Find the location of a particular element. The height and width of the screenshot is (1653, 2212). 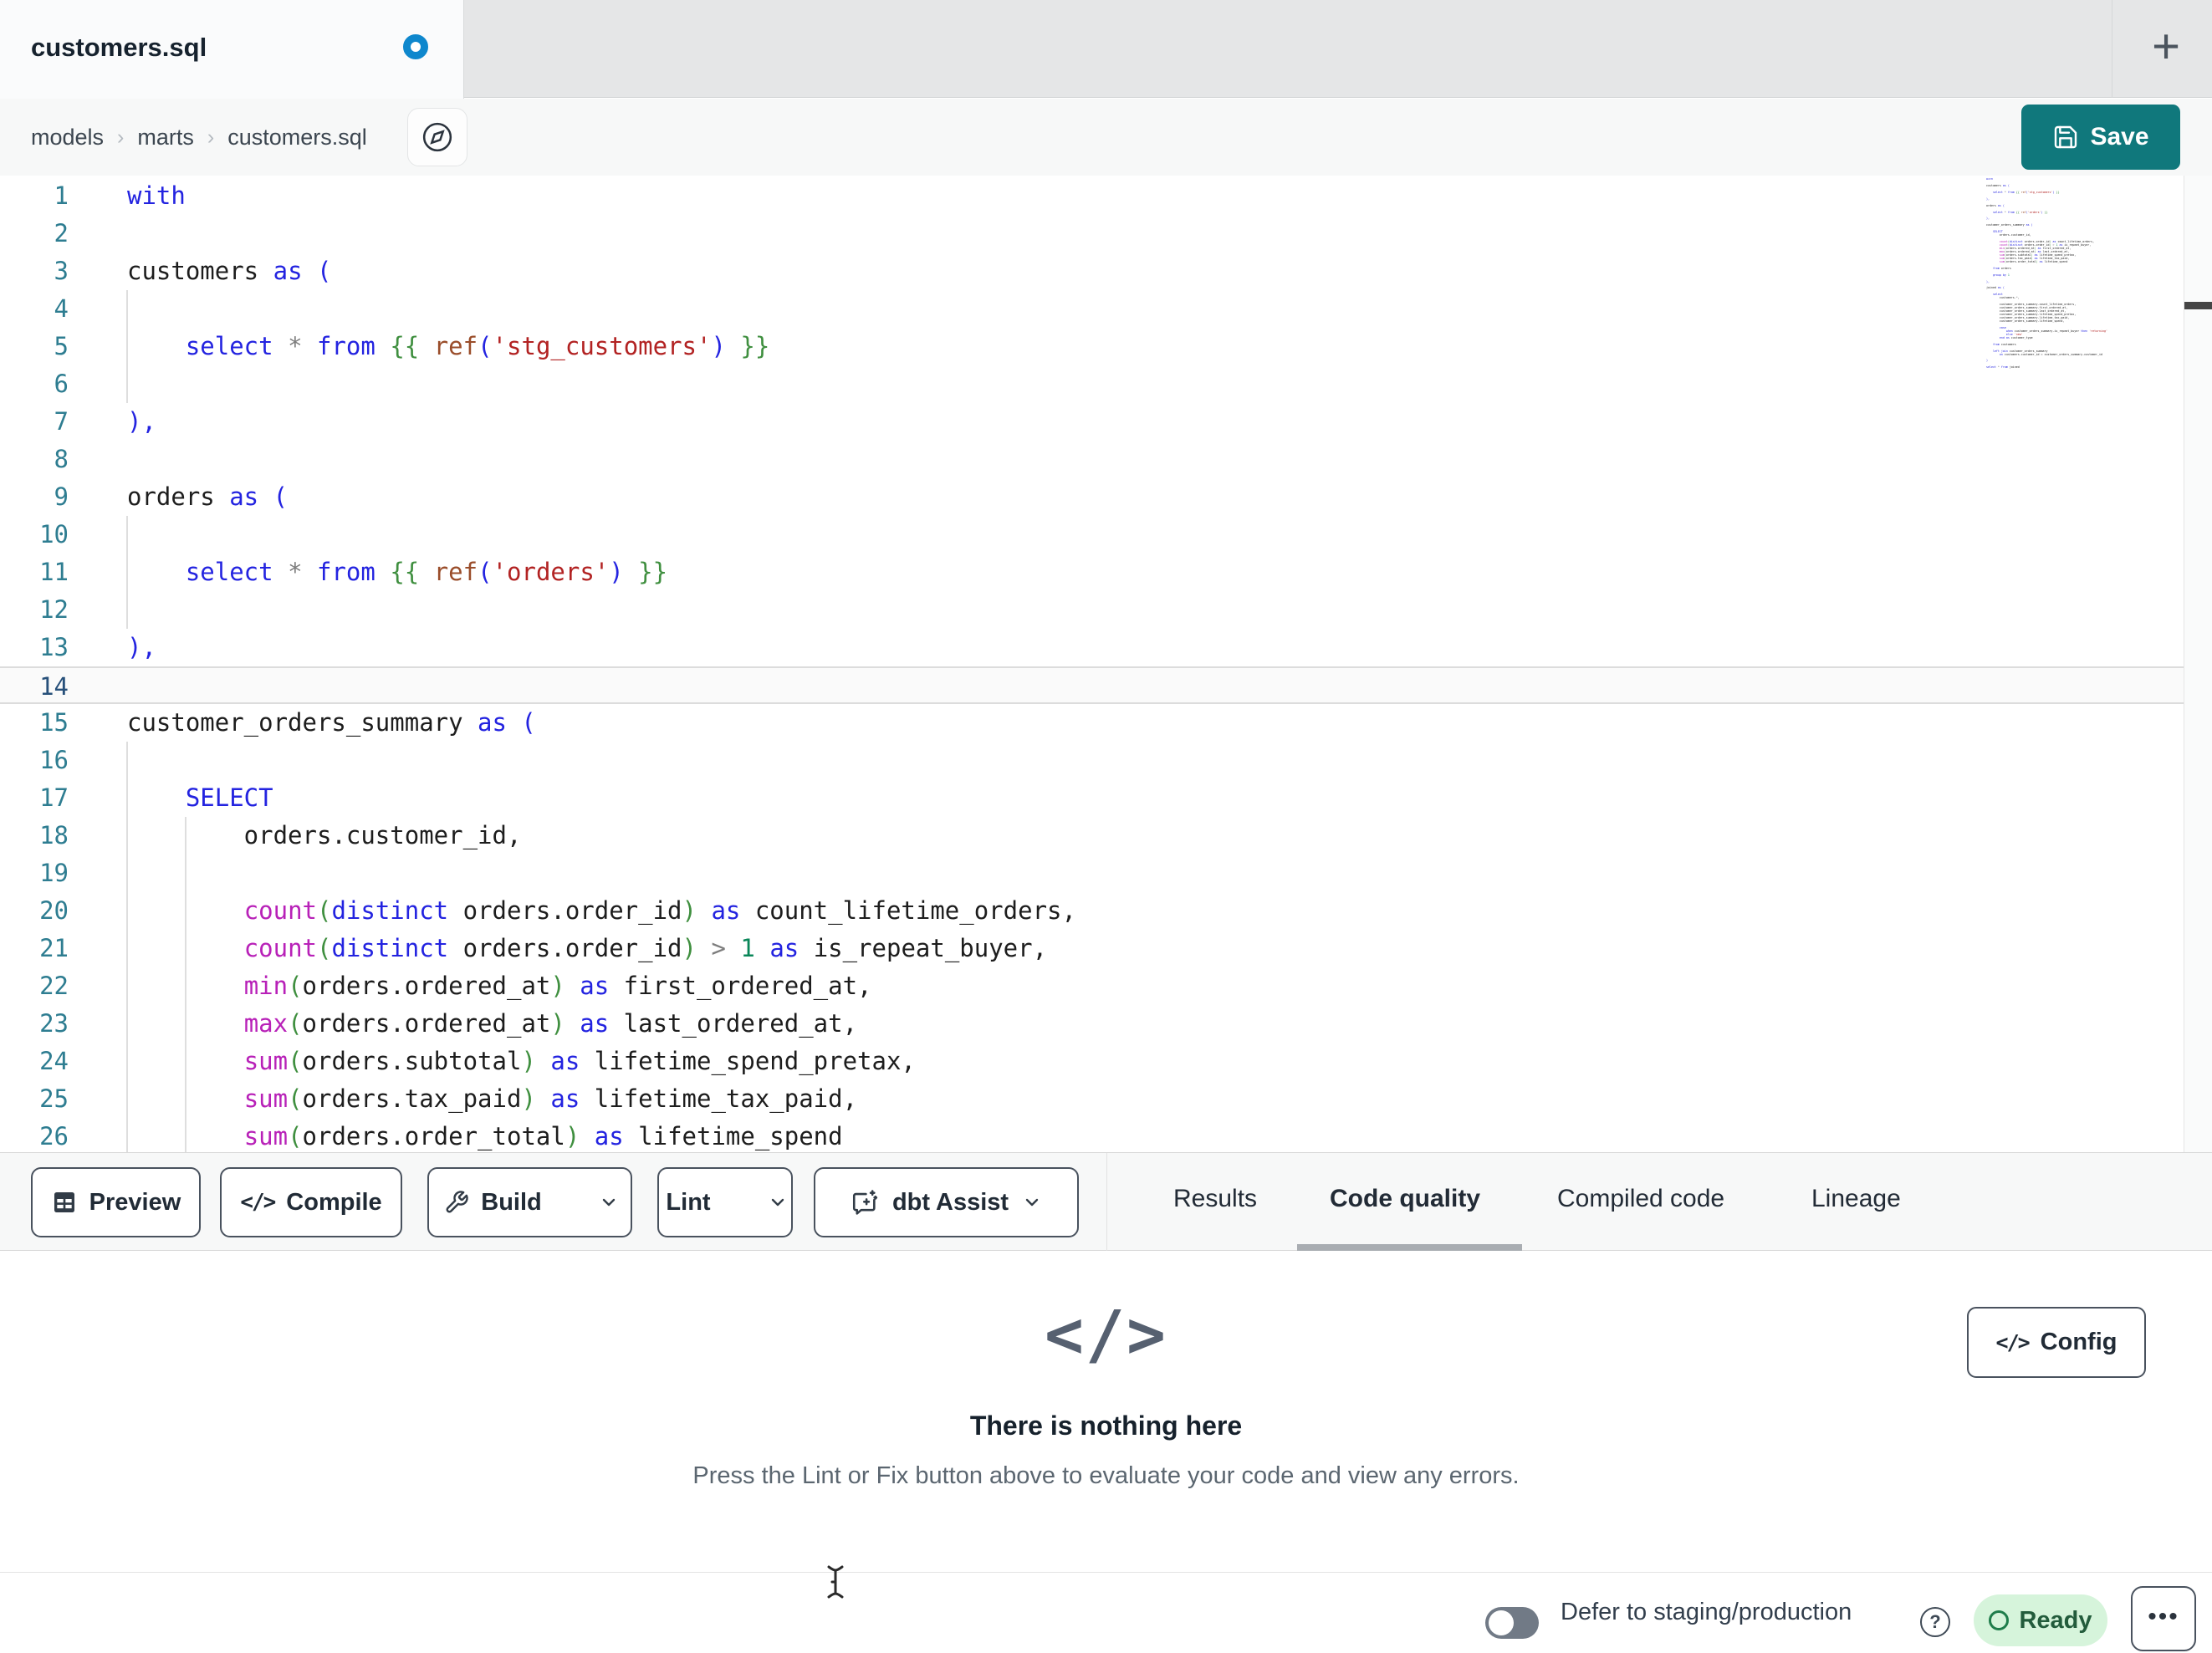

code-line: 15 customer_orders_summary as ( is located at coordinates (1092, 723).